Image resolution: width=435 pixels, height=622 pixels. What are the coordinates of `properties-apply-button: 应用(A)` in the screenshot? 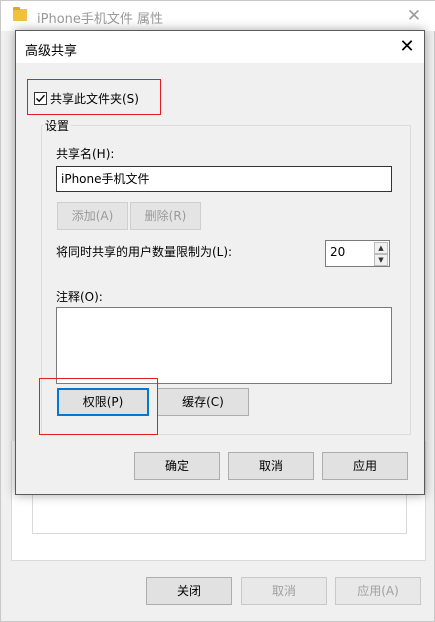 It's located at (378, 591).